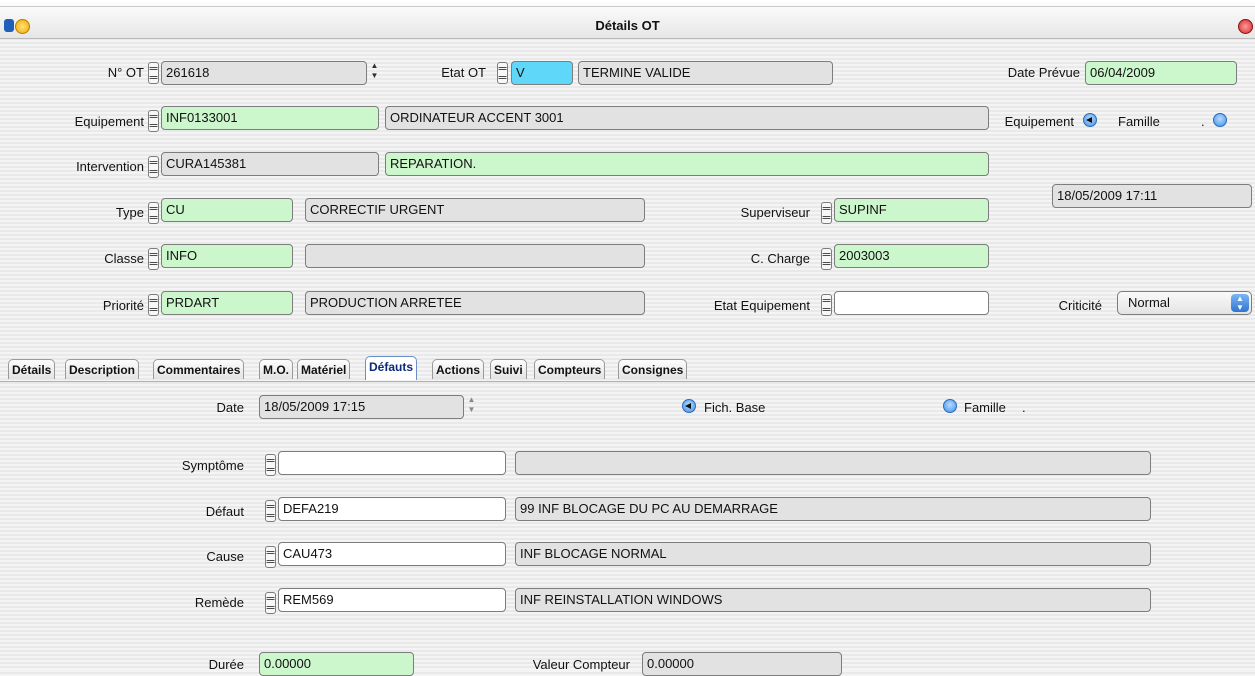 The image size is (1255, 676). Describe the element at coordinates (1245, 26) in the screenshot. I see `close-icon` at that location.